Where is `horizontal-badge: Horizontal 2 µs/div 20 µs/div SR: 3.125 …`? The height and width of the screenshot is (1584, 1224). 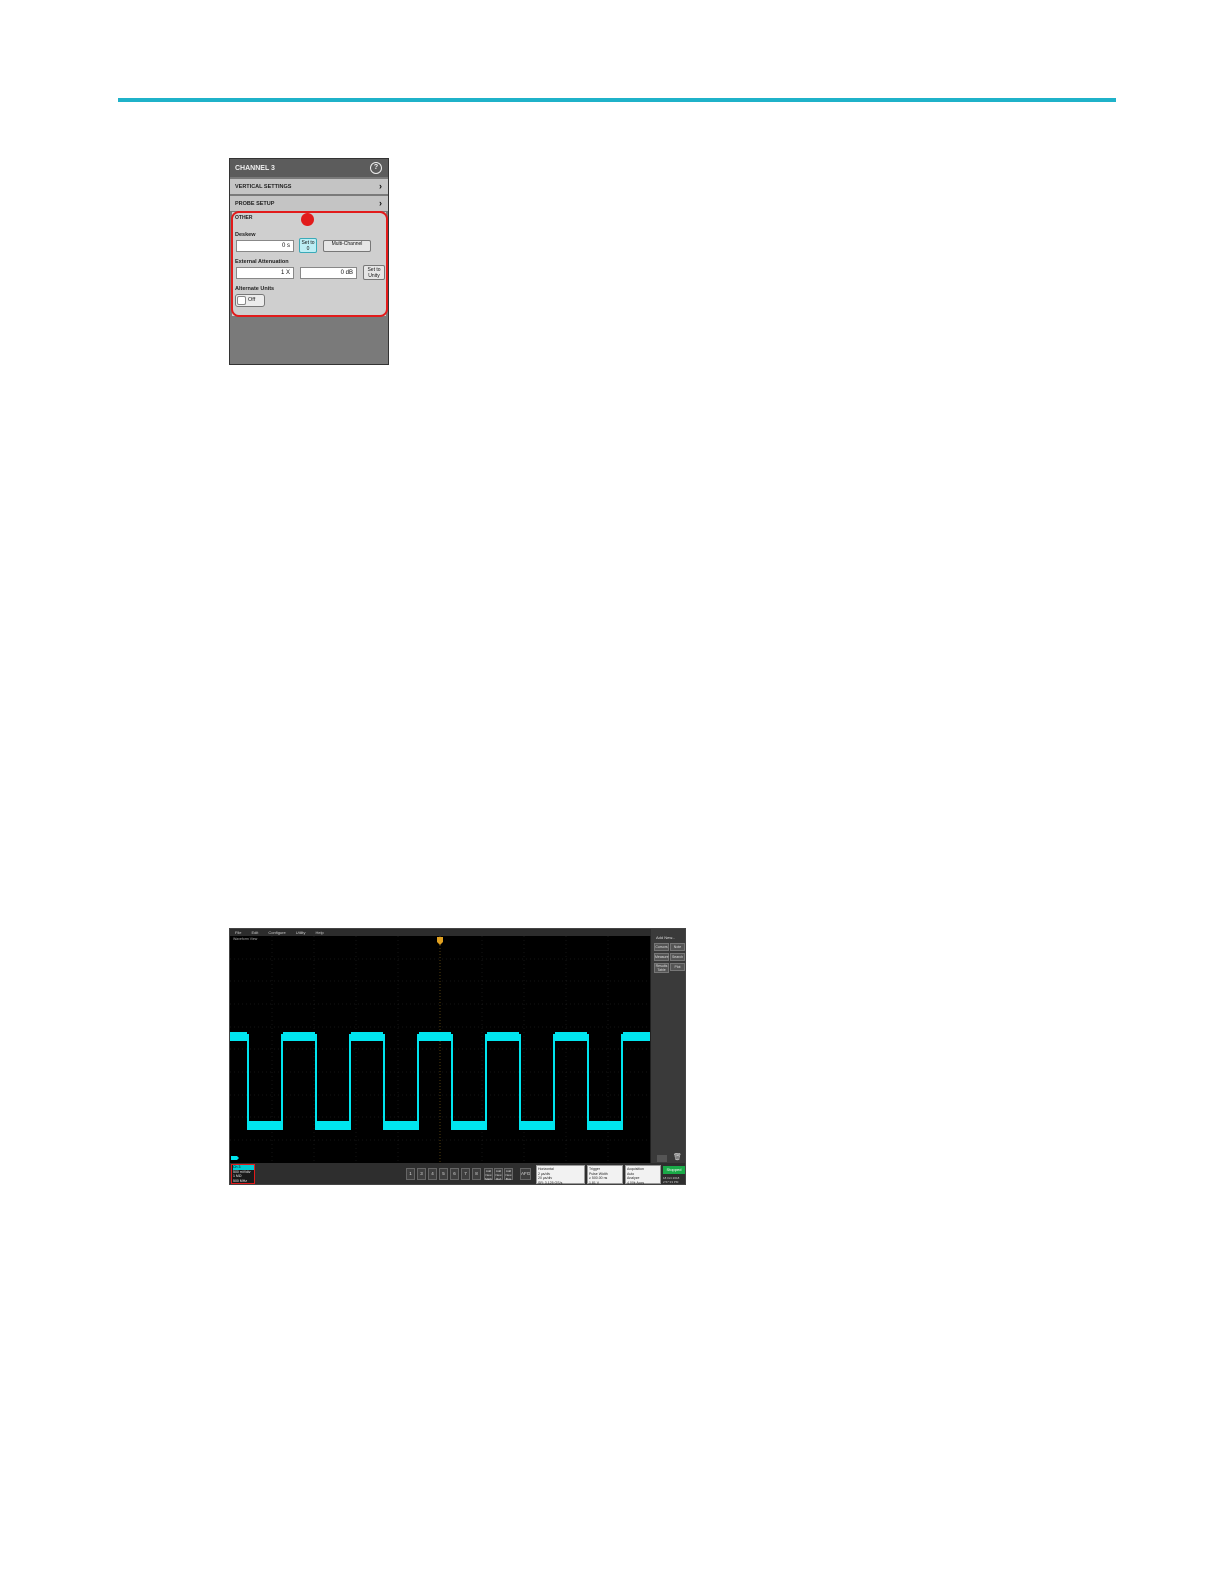 horizontal-badge: Horizontal 2 µs/div 20 µs/div SR: 3.125 … is located at coordinates (560, 1174).